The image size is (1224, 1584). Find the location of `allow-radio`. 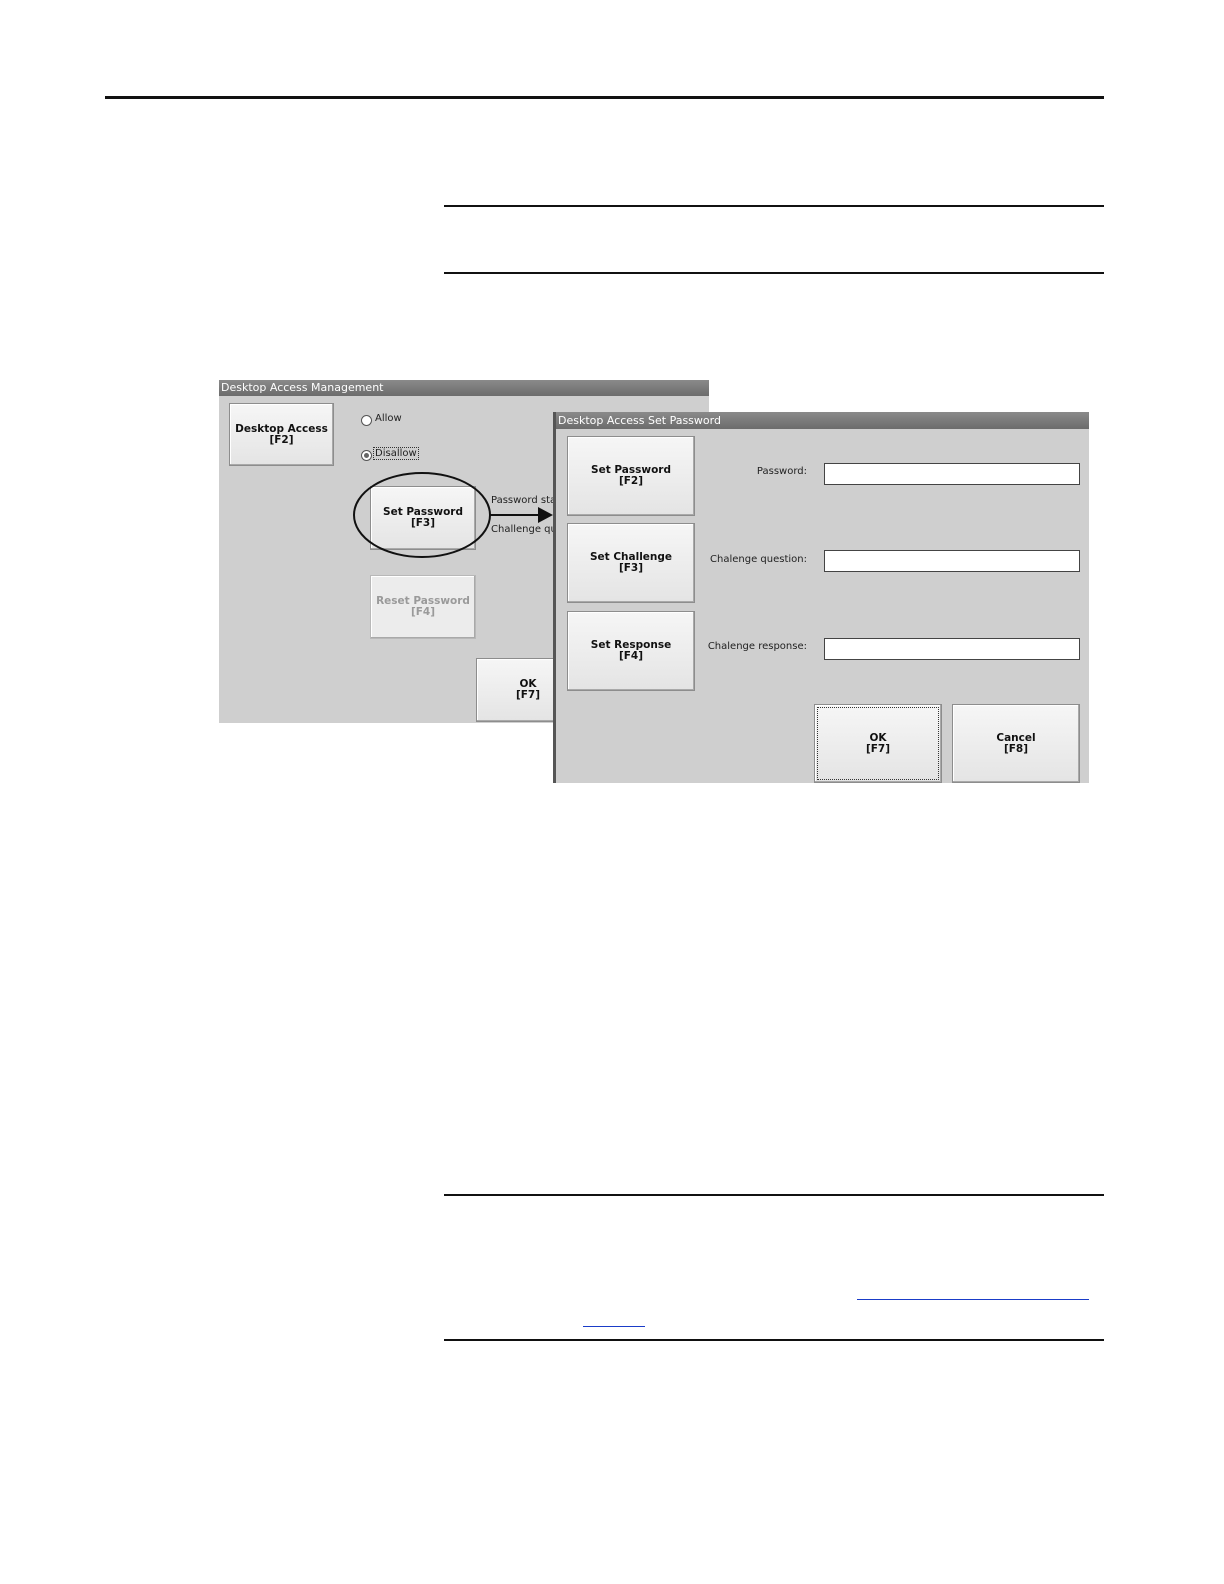

allow-radio is located at coordinates (366, 420).